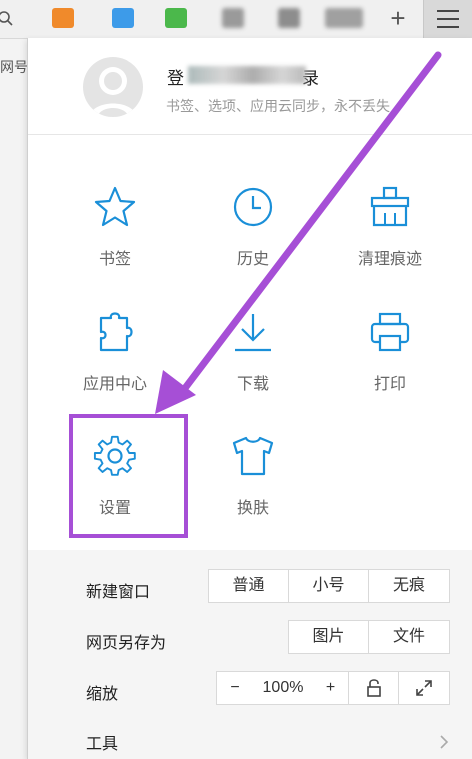 This screenshot has height=759, width=472. What do you see at coordinates (114, 508) in the screenshot?
I see `menu-item-label: 设置` at bounding box center [114, 508].